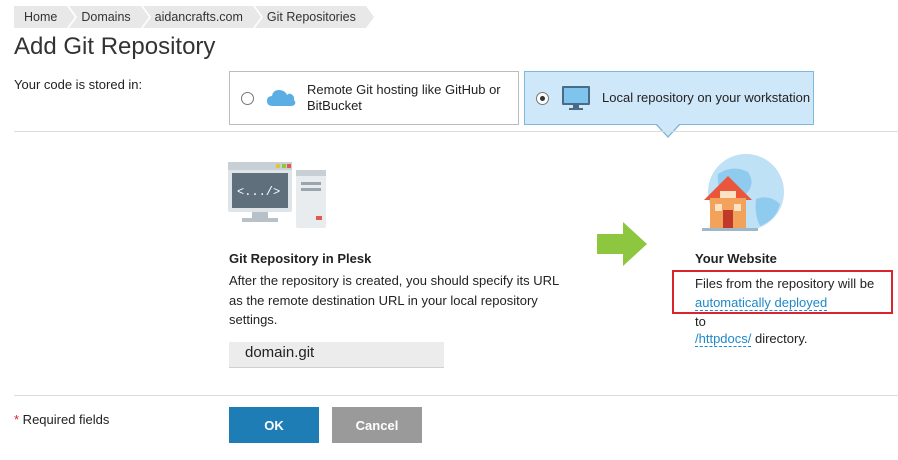  What do you see at coordinates (274, 425) in the screenshot?
I see `ok-button: OK` at bounding box center [274, 425].